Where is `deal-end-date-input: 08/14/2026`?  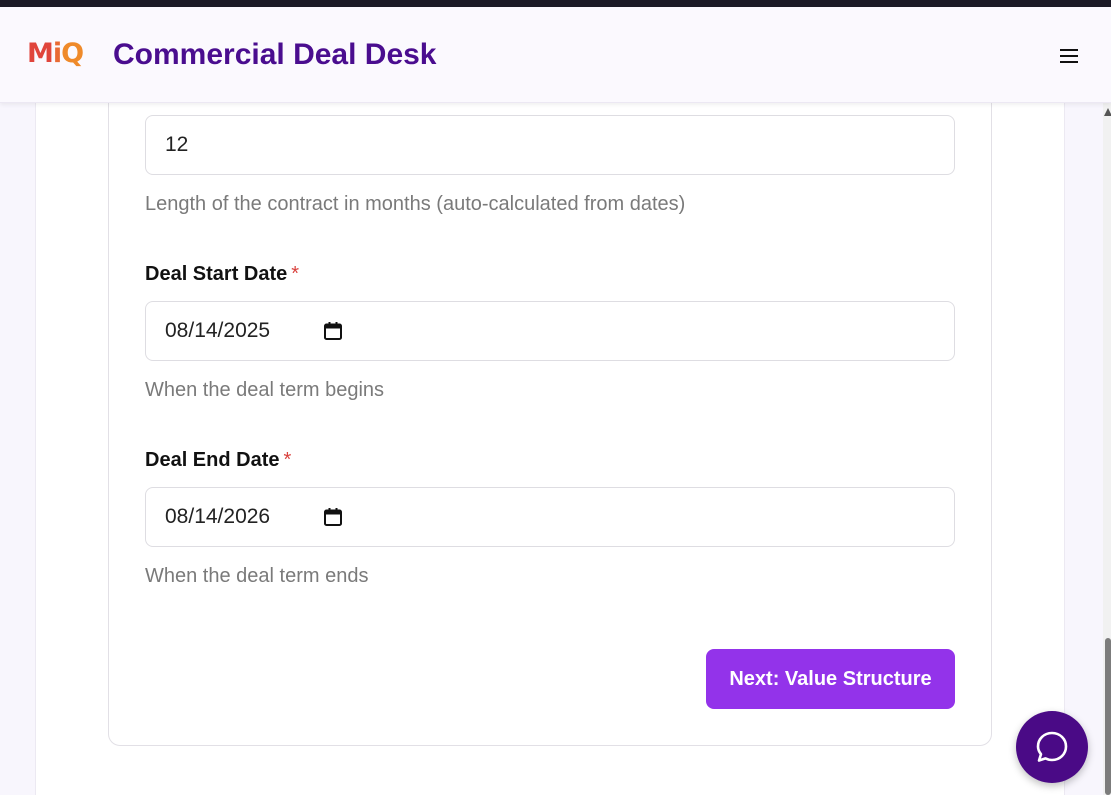
deal-end-date-input: 08/14/2026 is located at coordinates (550, 517).